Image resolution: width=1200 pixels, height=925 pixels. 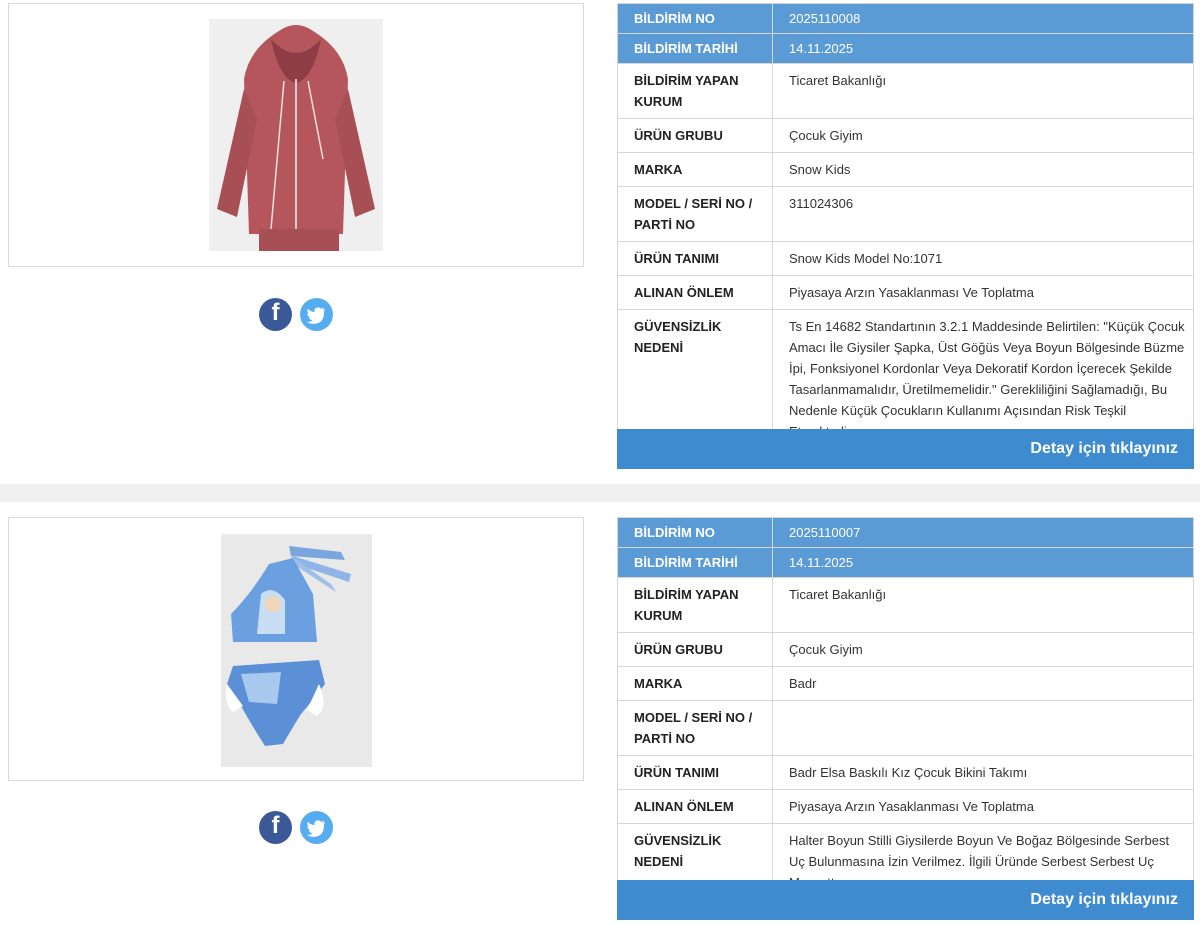 I want to click on row-model-seri: MODEL / SERİ NO / PARTİ NO, so click(x=905, y=728).